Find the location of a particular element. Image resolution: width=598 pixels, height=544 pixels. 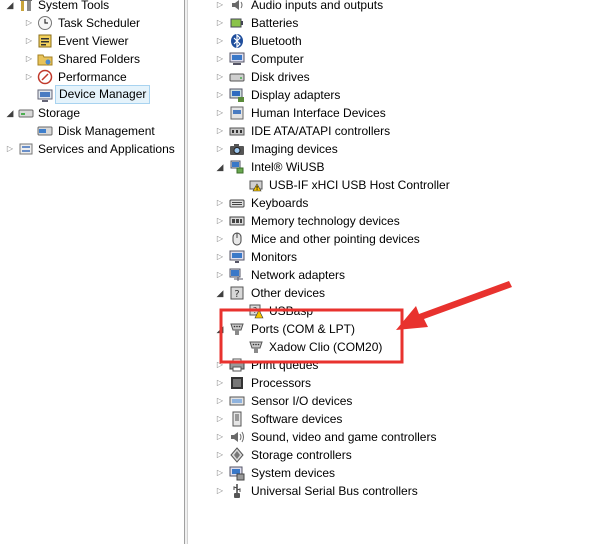

sensor-icon is located at coordinates (237, 401).